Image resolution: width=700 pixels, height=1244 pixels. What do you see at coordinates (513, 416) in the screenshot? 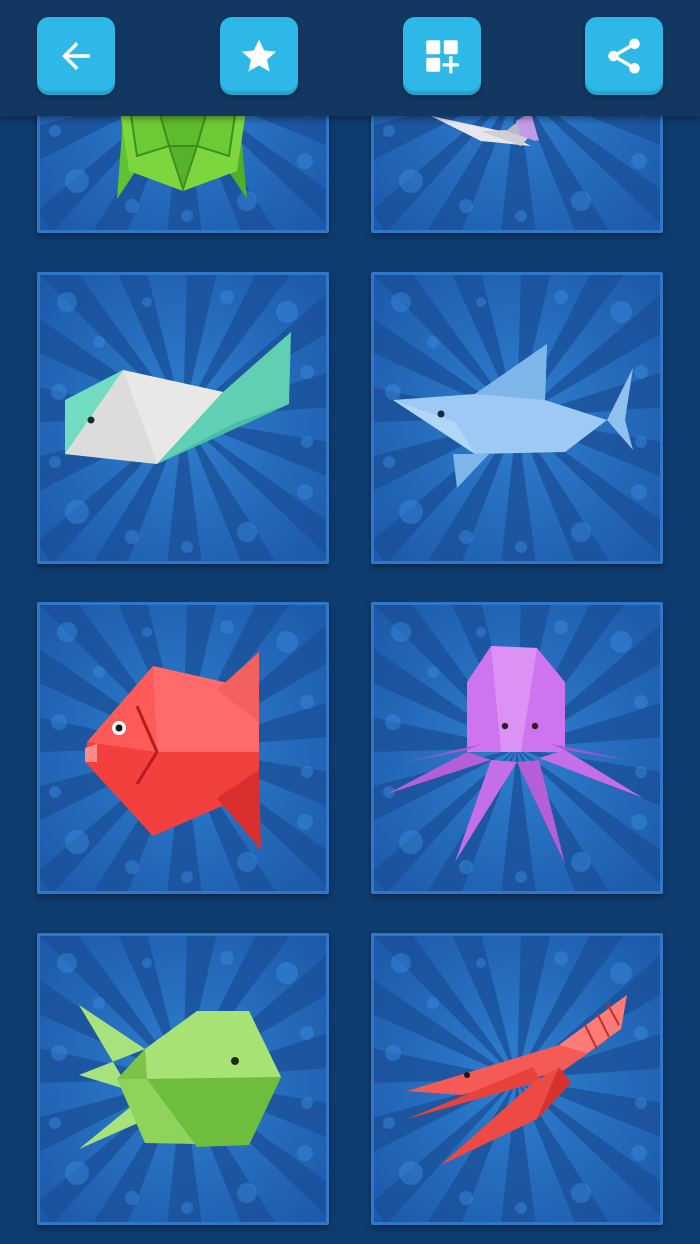
I see `shark-origami-image` at bounding box center [513, 416].